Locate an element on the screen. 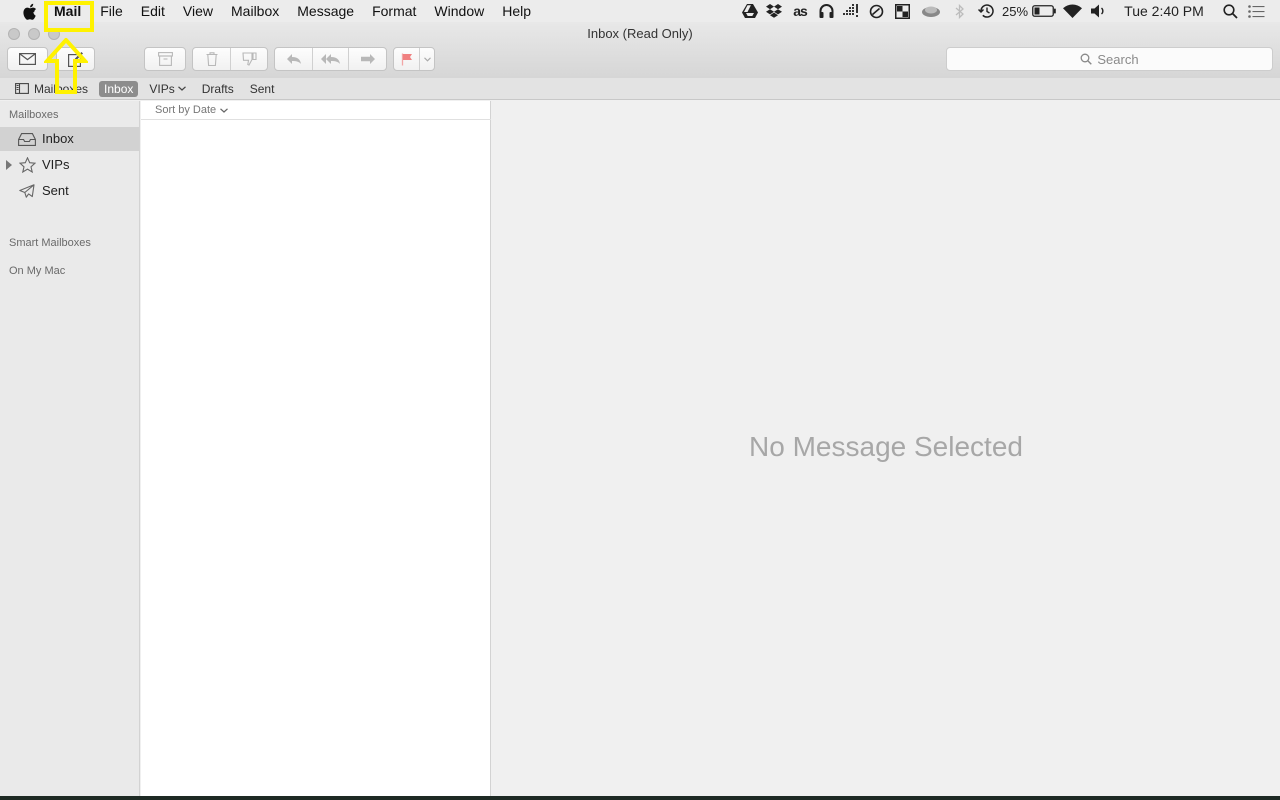 The image size is (1280, 800). flag-group is located at coordinates (414, 59).